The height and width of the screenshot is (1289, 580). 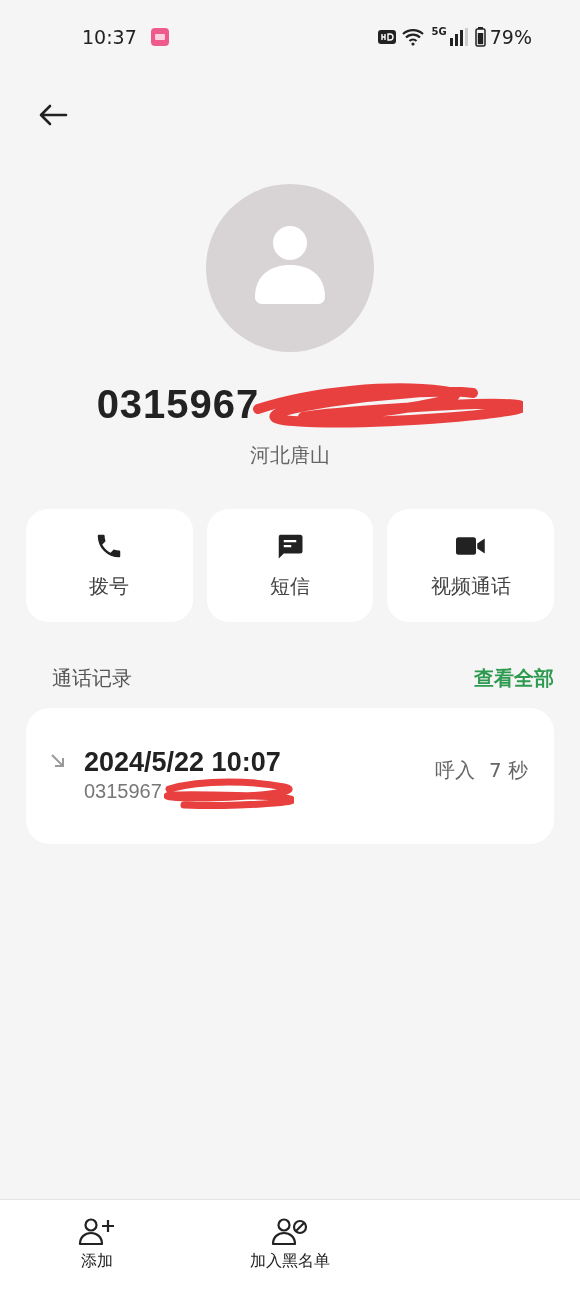 I want to click on wifi-icon, so click(x=413, y=37).